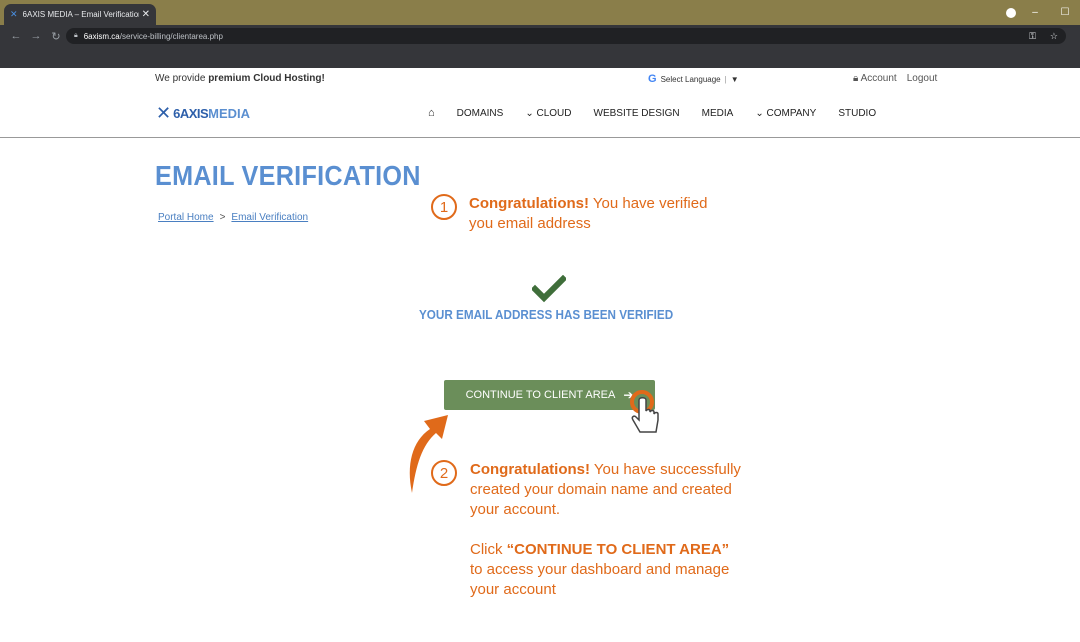 This screenshot has height=642, width=1080. Describe the element at coordinates (1032, 36) in the screenshot. I see `key-icon: ⚿` at that location.